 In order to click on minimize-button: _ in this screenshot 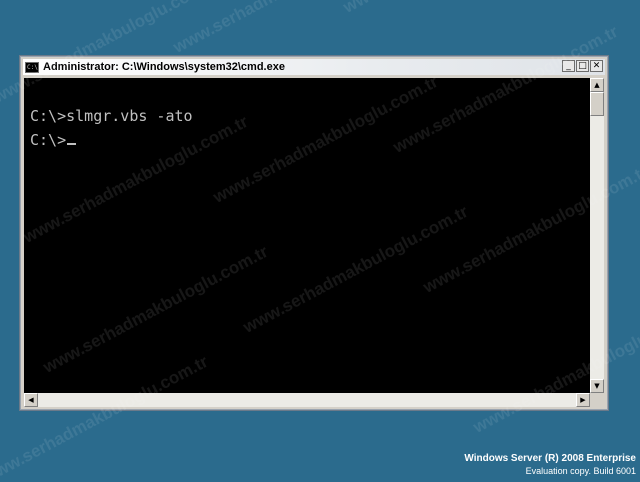, I will do `click(568, 66)`.